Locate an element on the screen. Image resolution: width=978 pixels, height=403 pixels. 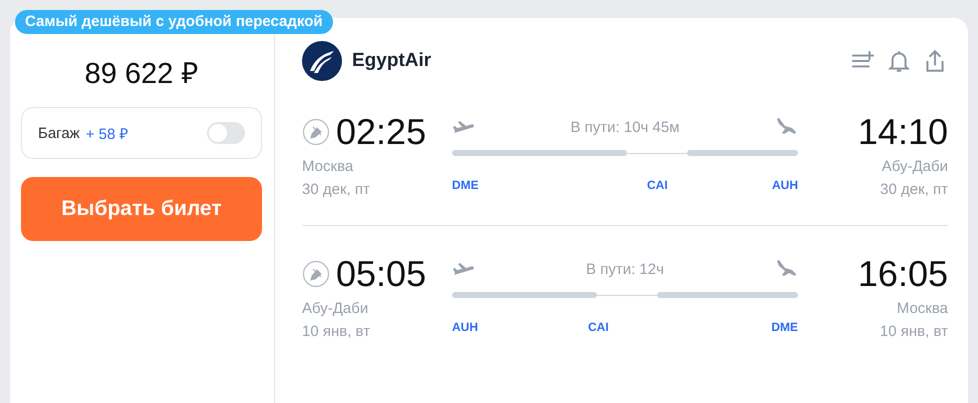
departure-date: 10 янв, вт is located at coordinates (336, 331).